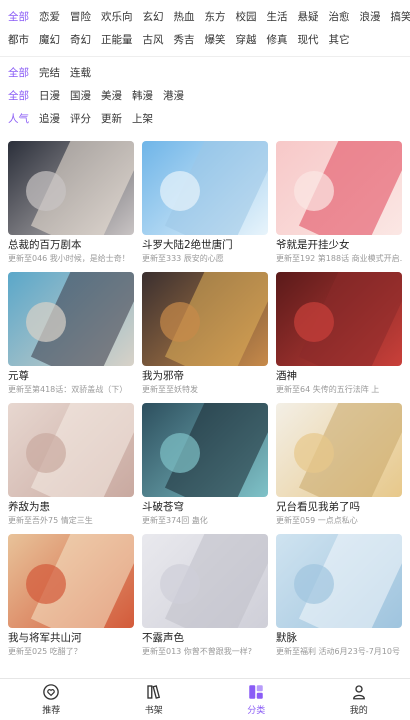  I want to click on filter-chip-genre_row2: 奇幻, so click(80, 40).